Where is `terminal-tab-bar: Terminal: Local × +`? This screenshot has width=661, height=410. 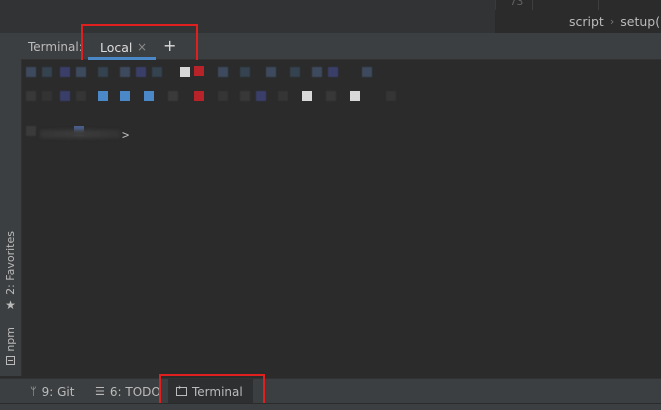
terminal-tab-bar: Terminal: Local × + is located at coordinates (341, 46).